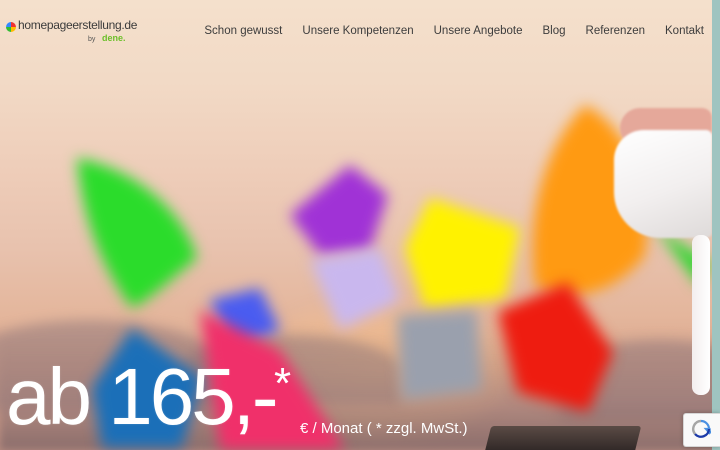 Image resolution: width=720 pixels, height=450 pixels. What do you see at coordinates (684, 31) in the screenshot?
I see `nav-item-kontakt: Kontakt` at bounding box center [684, 31].